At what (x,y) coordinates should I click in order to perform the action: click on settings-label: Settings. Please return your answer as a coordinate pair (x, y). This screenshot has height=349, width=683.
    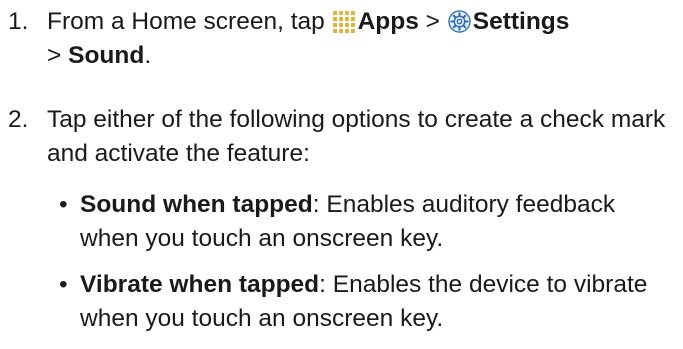
    Looking at the image, I should click on (521, 21).